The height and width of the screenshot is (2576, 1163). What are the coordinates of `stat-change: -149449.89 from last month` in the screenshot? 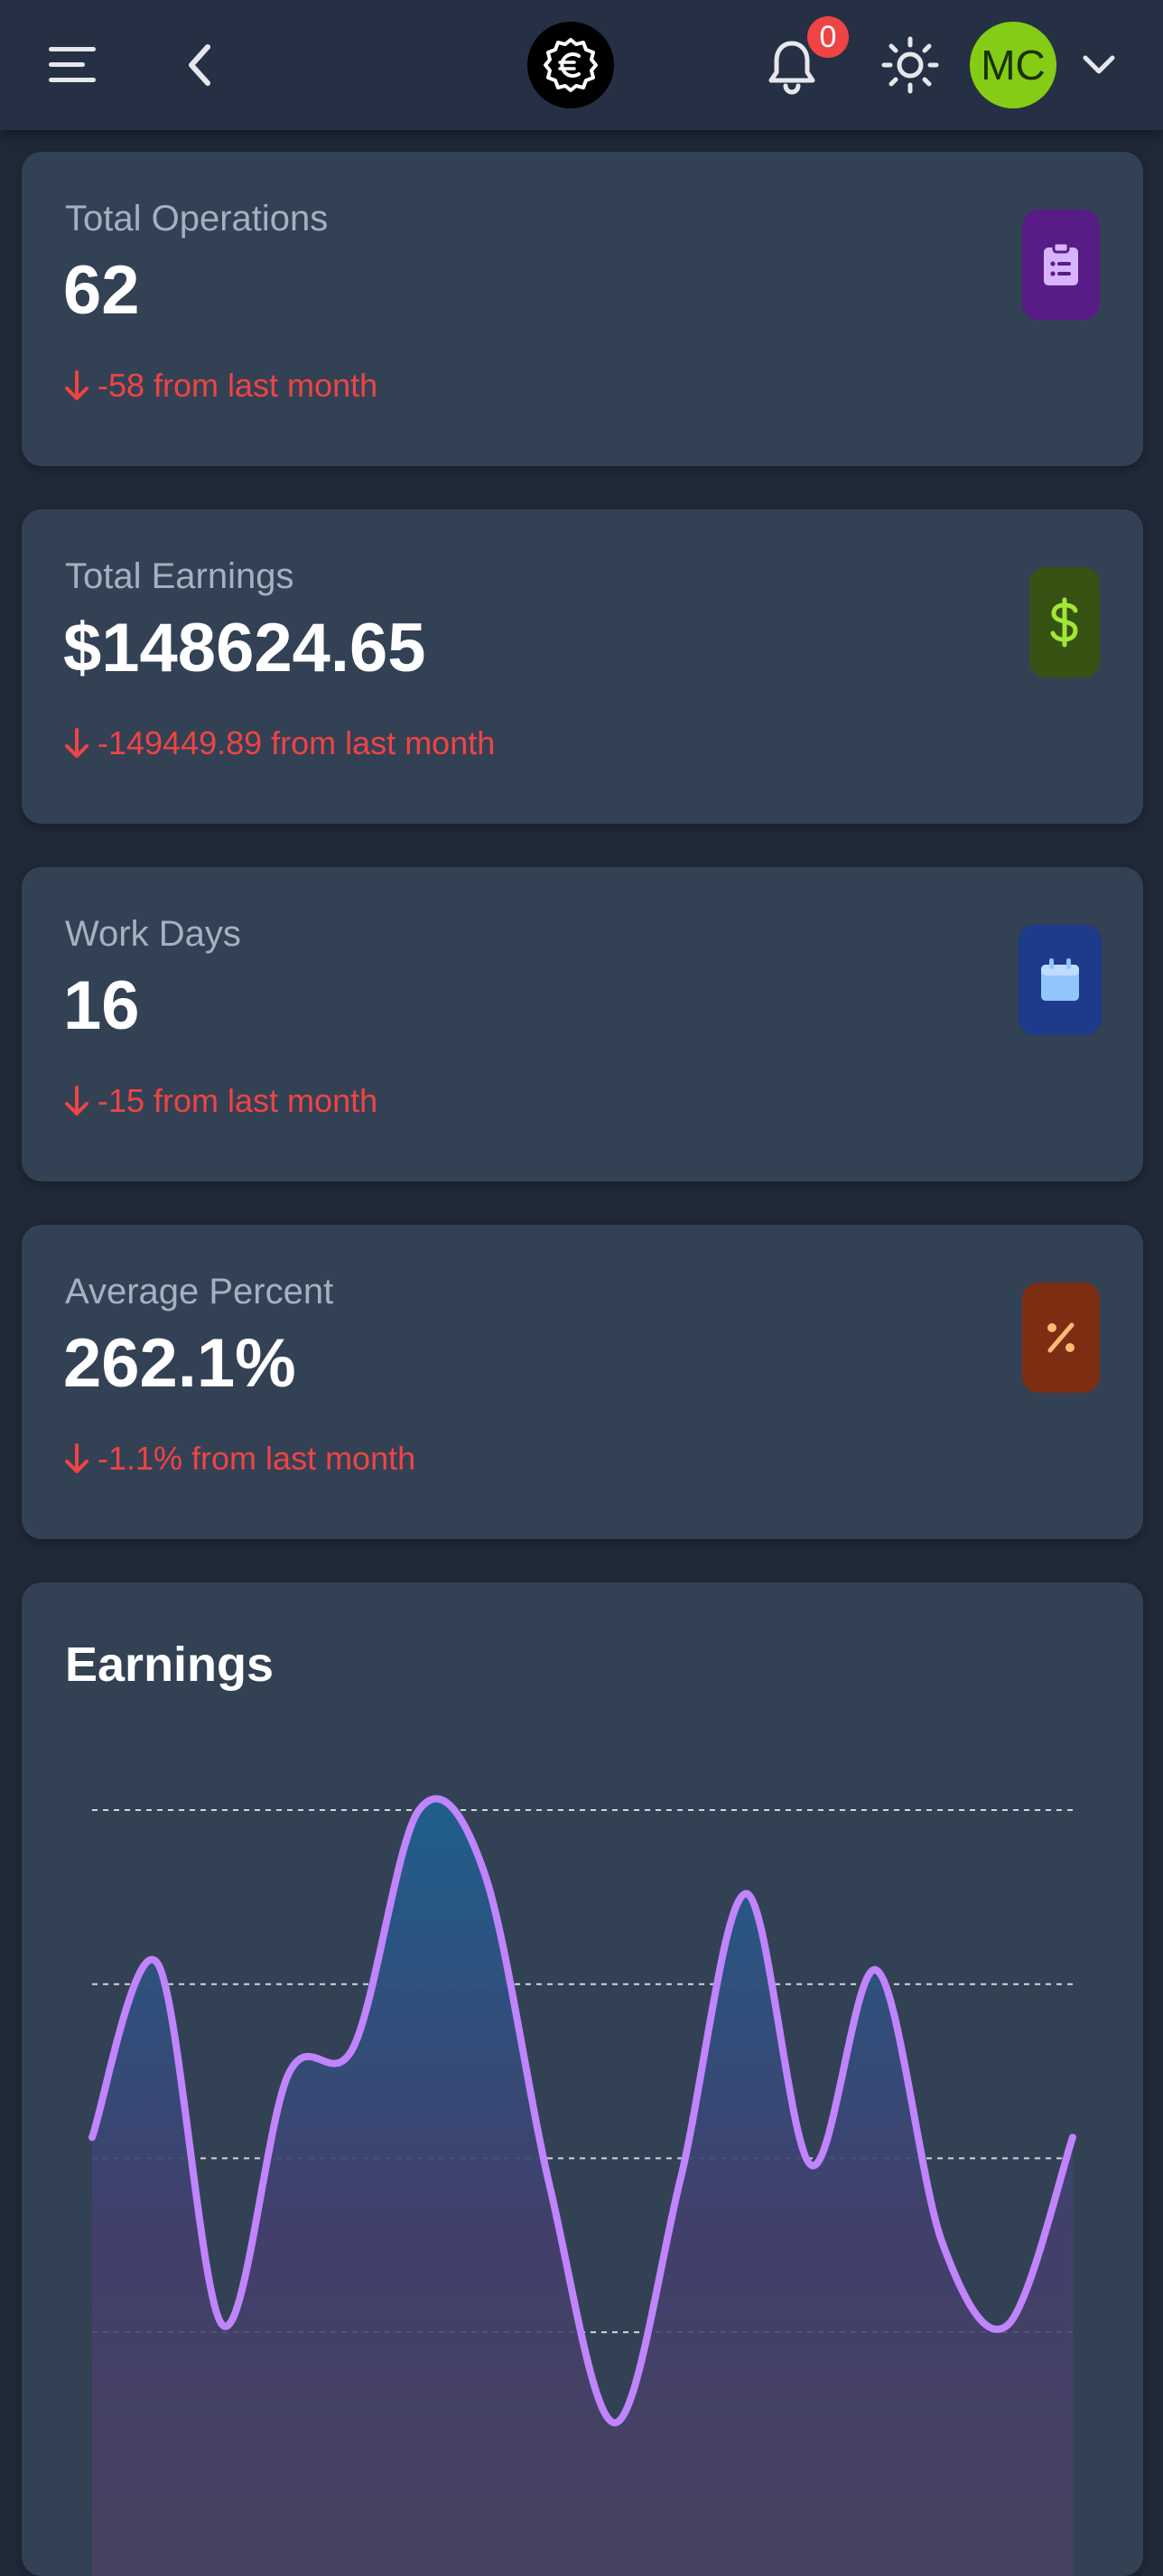 It's located at (279, 743).